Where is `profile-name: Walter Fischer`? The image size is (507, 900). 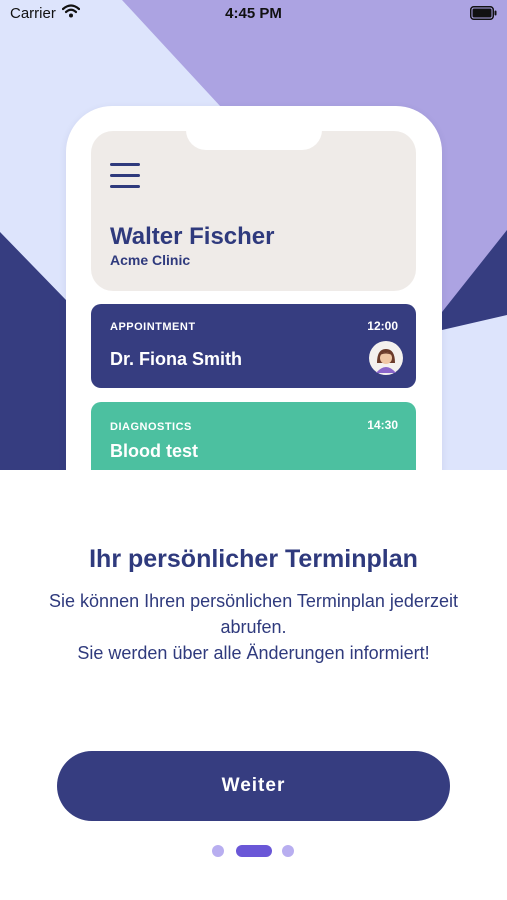 profile-name: Walter Fischer is located at coordinates (192, 236).